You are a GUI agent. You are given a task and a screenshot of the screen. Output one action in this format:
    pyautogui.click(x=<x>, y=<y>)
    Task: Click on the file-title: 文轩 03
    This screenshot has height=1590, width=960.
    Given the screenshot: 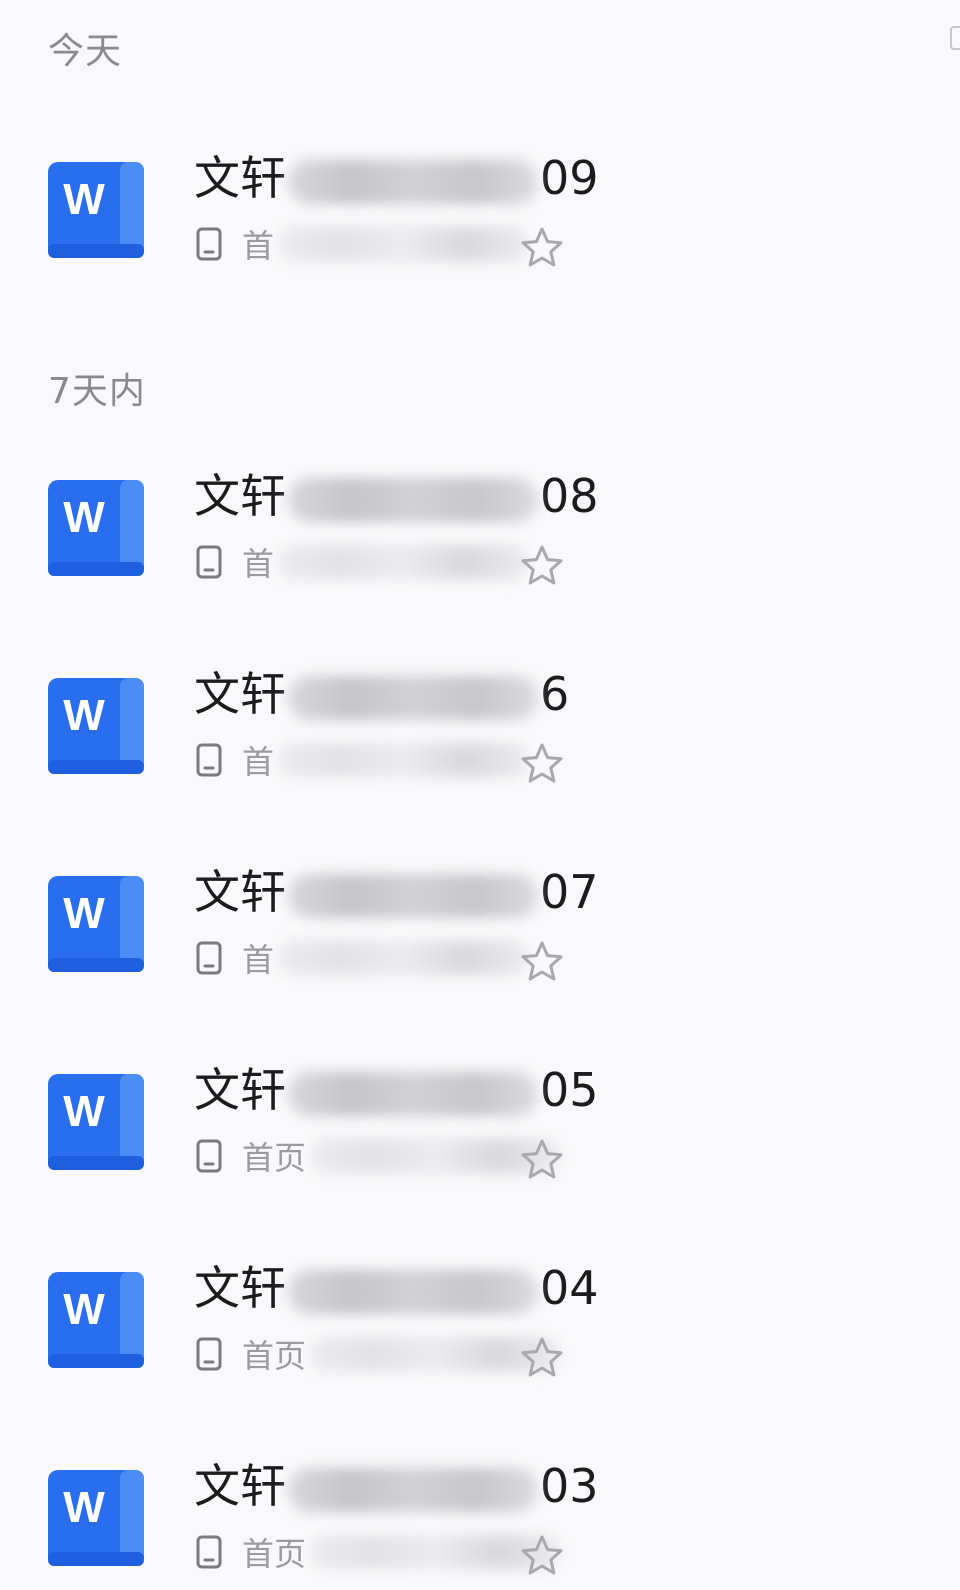 What is the action you would take?
    pyautogui.click(x=396, y=1486)
    